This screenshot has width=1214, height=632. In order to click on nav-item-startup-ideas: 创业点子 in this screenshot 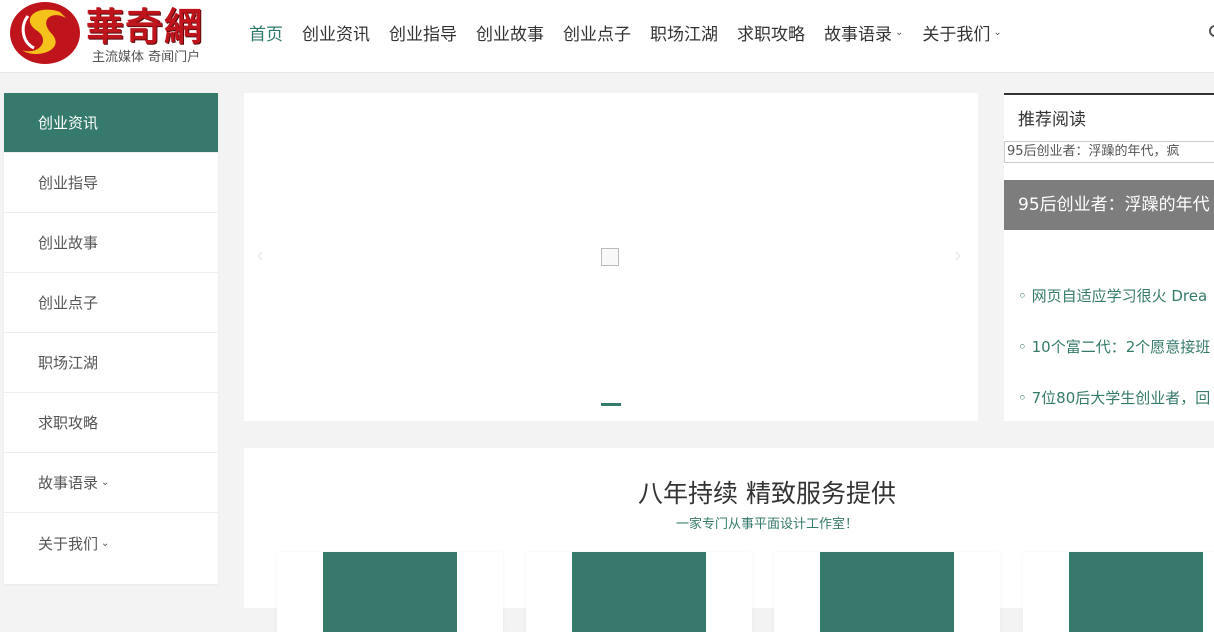, I will do `click(597, 32)`.